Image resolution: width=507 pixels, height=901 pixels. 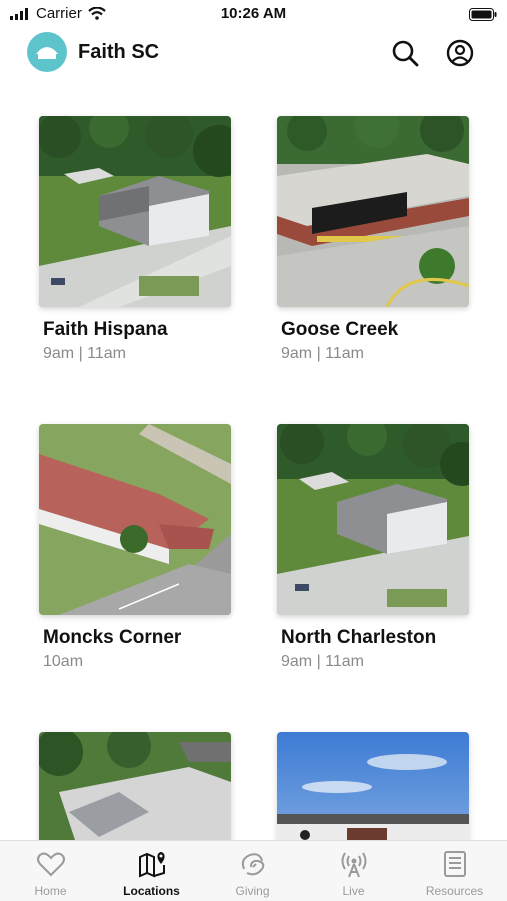 I want to click on tab-live: Live, so click(x=353, y=871).